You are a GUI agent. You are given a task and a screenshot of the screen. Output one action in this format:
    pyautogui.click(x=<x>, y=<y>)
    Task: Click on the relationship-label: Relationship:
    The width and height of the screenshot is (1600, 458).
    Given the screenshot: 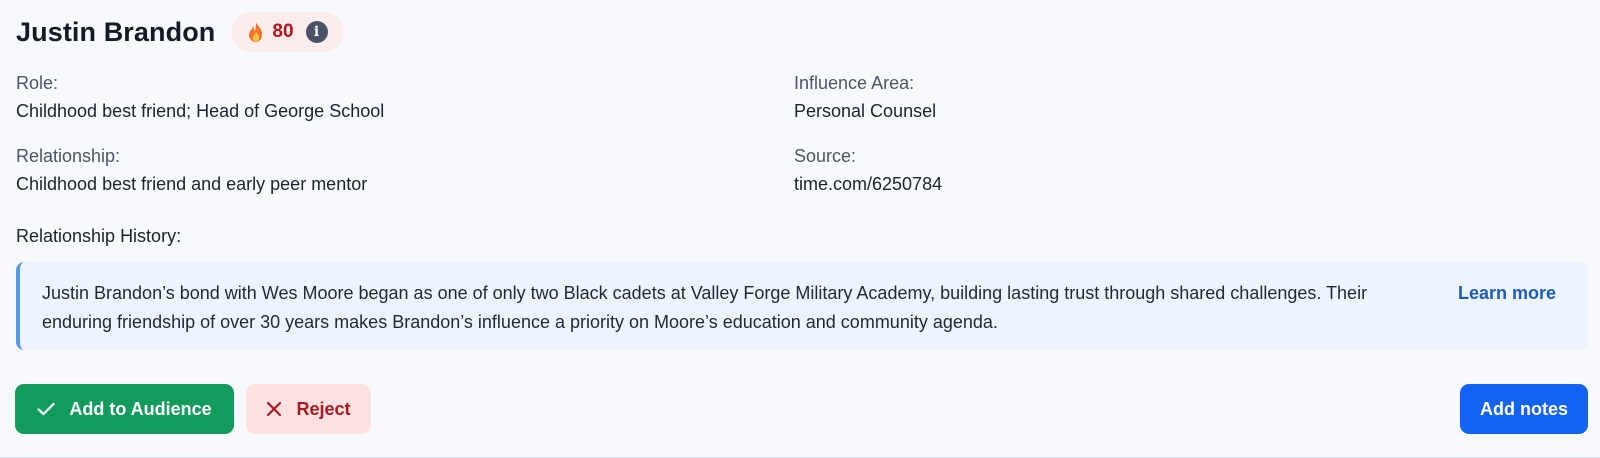 What is the action you would take?
    pyautogui.click(x=68, y=156)
    